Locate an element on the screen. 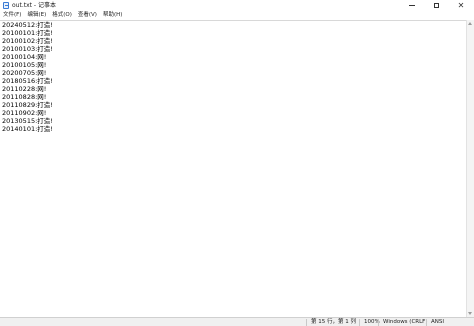 The height and width of the screenshot is (326, 474). title-bar: out.txt - 记事本 ✕ is located at coordinates (237, 5).